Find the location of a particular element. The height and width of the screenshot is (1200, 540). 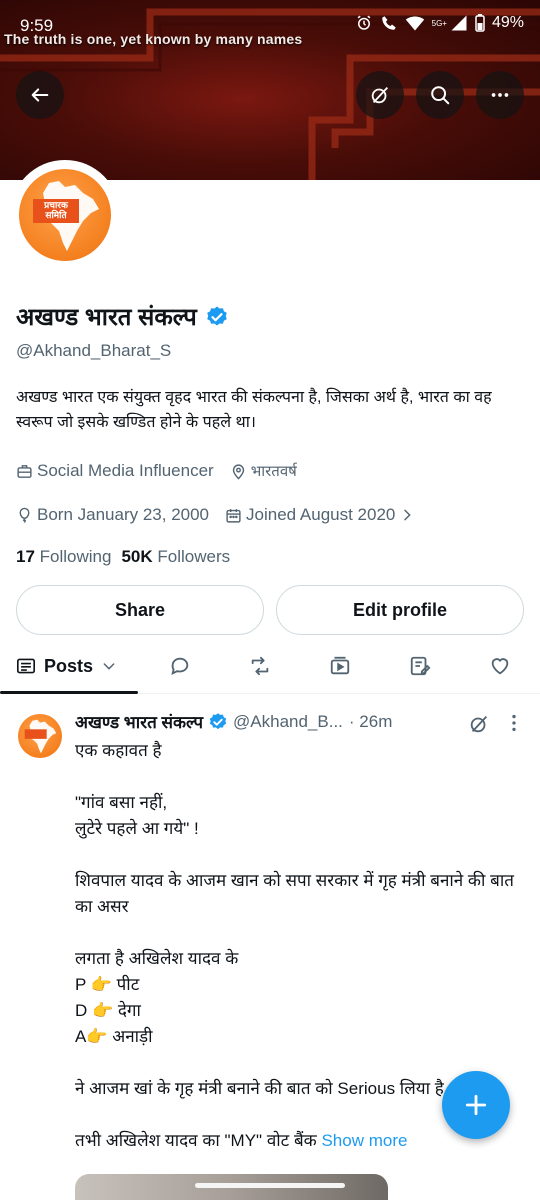

followers-count: 50K is located at coordinates (137, 556).